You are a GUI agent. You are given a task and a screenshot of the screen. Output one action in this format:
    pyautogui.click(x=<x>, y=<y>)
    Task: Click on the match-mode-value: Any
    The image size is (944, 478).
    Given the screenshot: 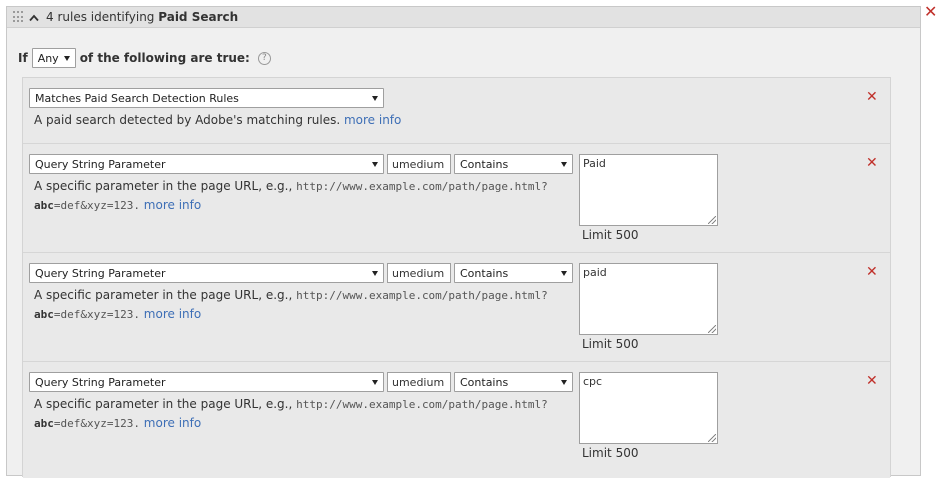 What is the action you would take?
    pyautogui.click(x=48, y=58)
    